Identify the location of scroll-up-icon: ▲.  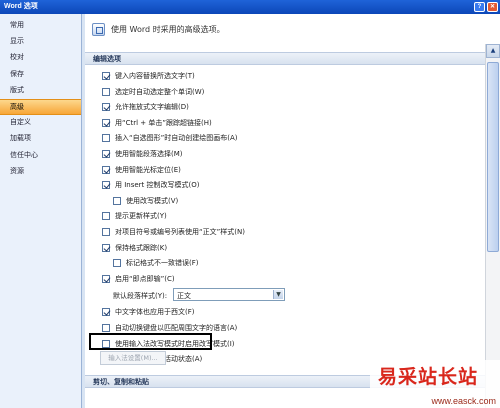
(493, 51).